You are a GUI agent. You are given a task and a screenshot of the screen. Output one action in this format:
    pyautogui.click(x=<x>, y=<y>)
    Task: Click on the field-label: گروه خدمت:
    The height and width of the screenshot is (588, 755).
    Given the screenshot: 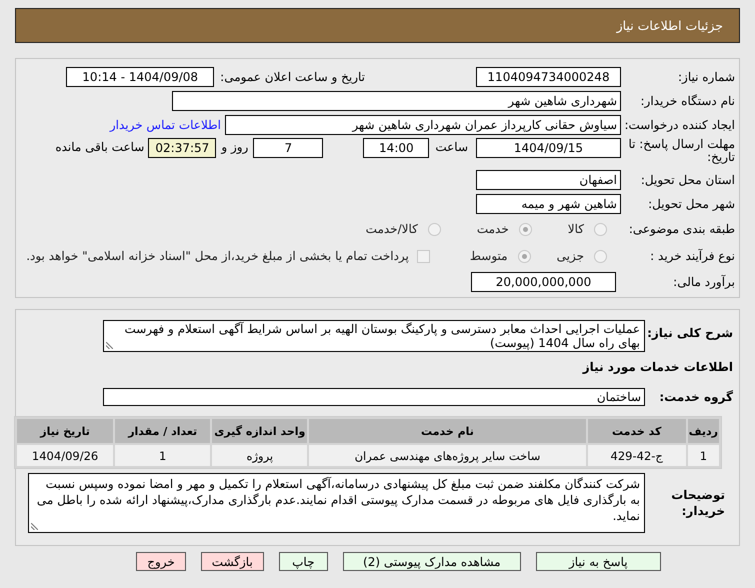 What is the action you would take?
    pyautogui.click(x=696, y=397)
    